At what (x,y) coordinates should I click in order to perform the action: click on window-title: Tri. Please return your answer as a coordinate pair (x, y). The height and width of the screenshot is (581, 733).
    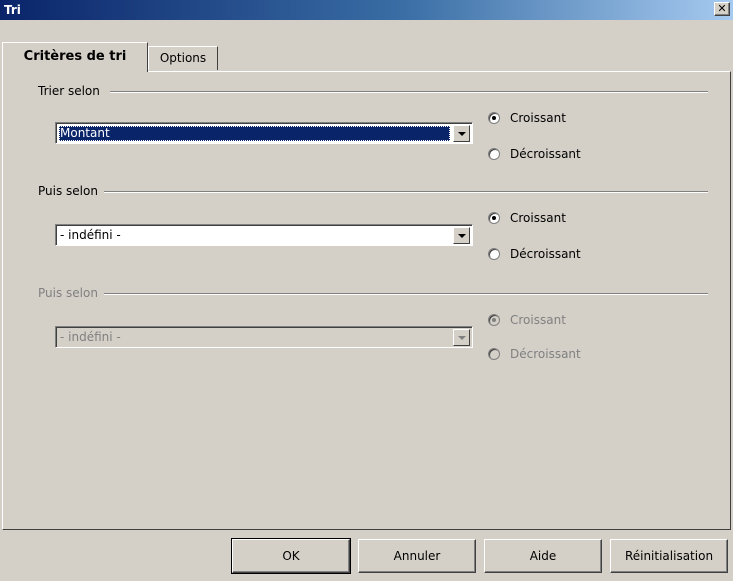
    Looking at the image, I should click on (12, 10).